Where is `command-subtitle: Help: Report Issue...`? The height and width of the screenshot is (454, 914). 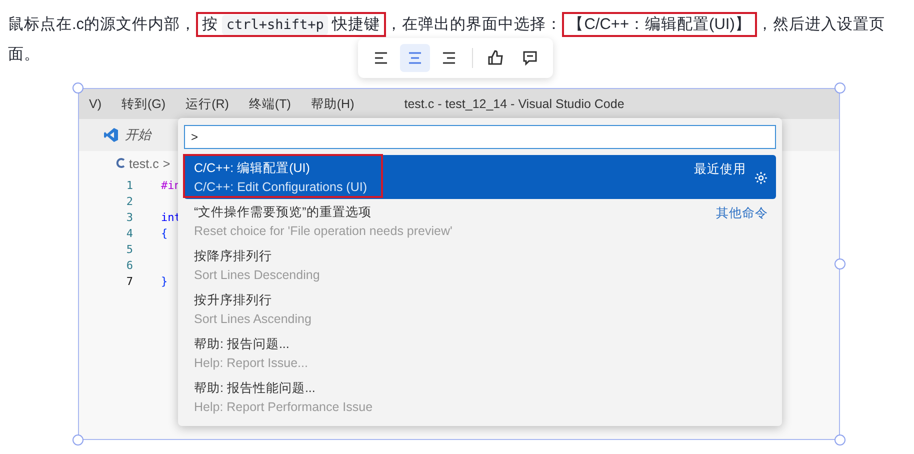 command-subtitle: Help: Report Issue... is located at coordinates (251, 363).